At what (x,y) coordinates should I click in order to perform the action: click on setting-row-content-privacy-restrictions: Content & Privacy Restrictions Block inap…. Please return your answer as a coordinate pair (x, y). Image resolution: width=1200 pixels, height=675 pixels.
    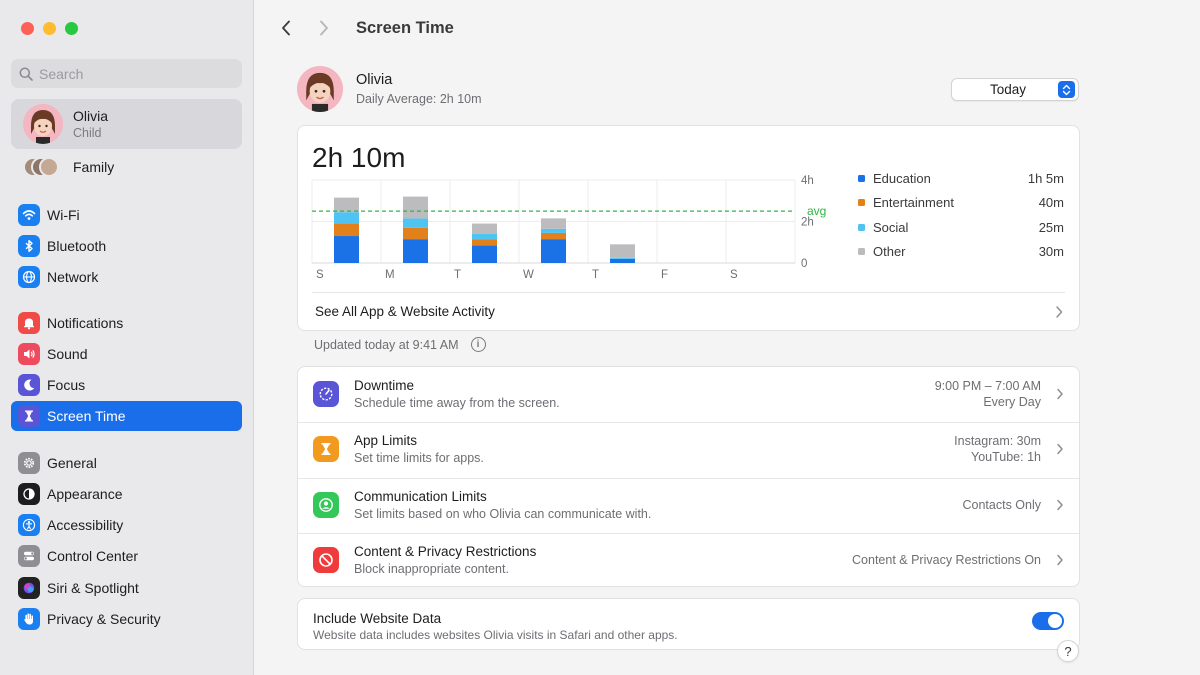
    Looking at the image, I should click on (689, 560).